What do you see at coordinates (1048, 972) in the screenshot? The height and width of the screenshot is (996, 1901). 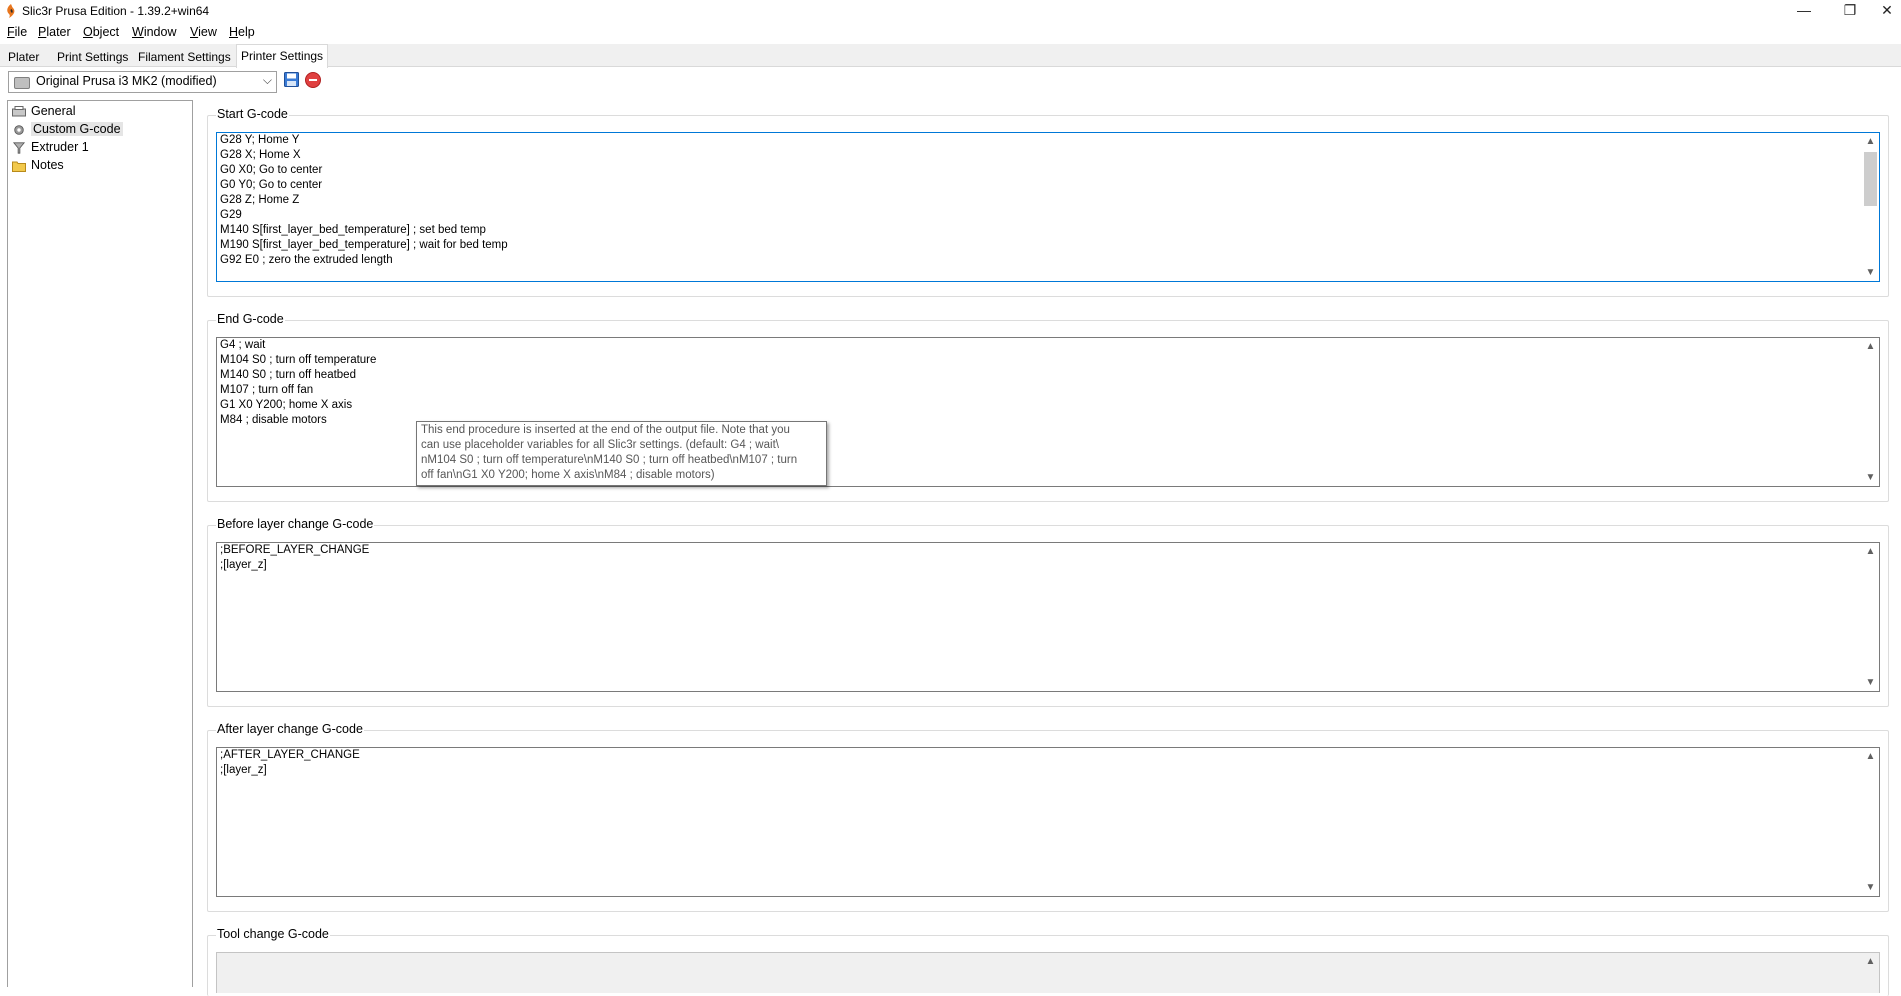 I see `tool-change-gcode-textarea: ▲` at bounding box center [1048, 972].